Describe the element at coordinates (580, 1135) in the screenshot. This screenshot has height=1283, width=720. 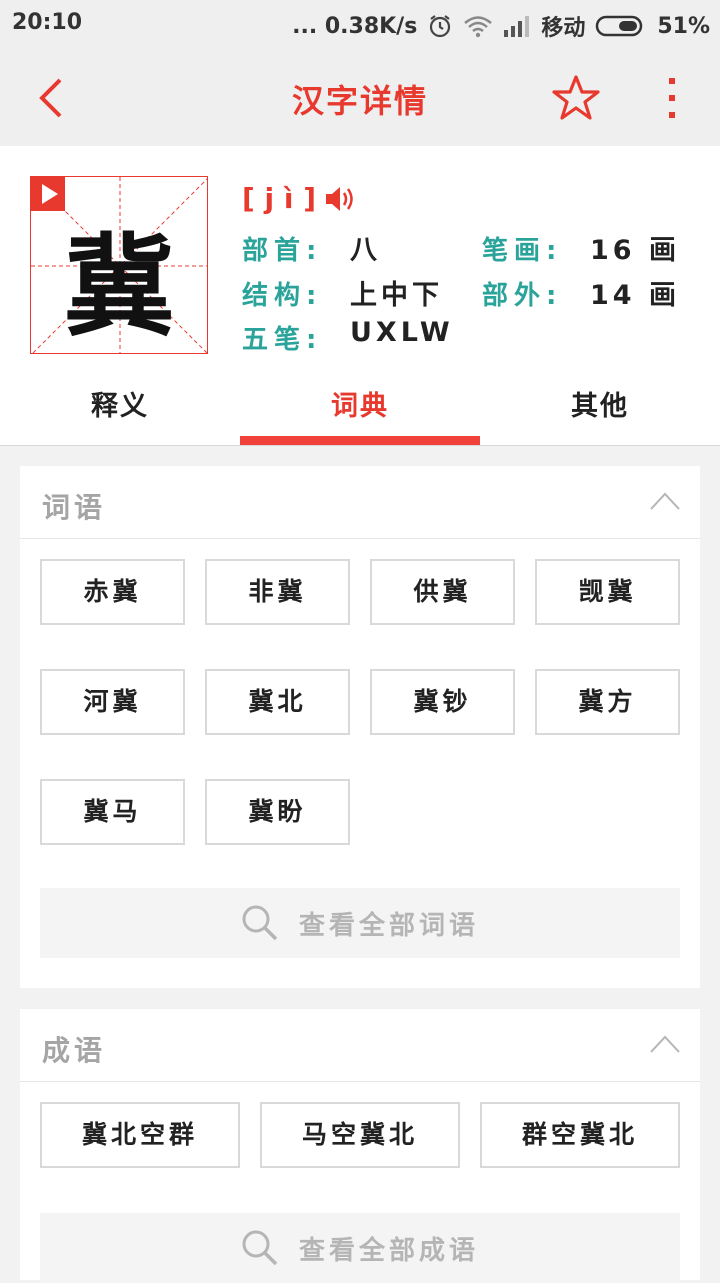
I see `idiom-item: 群空冀北` at that location.